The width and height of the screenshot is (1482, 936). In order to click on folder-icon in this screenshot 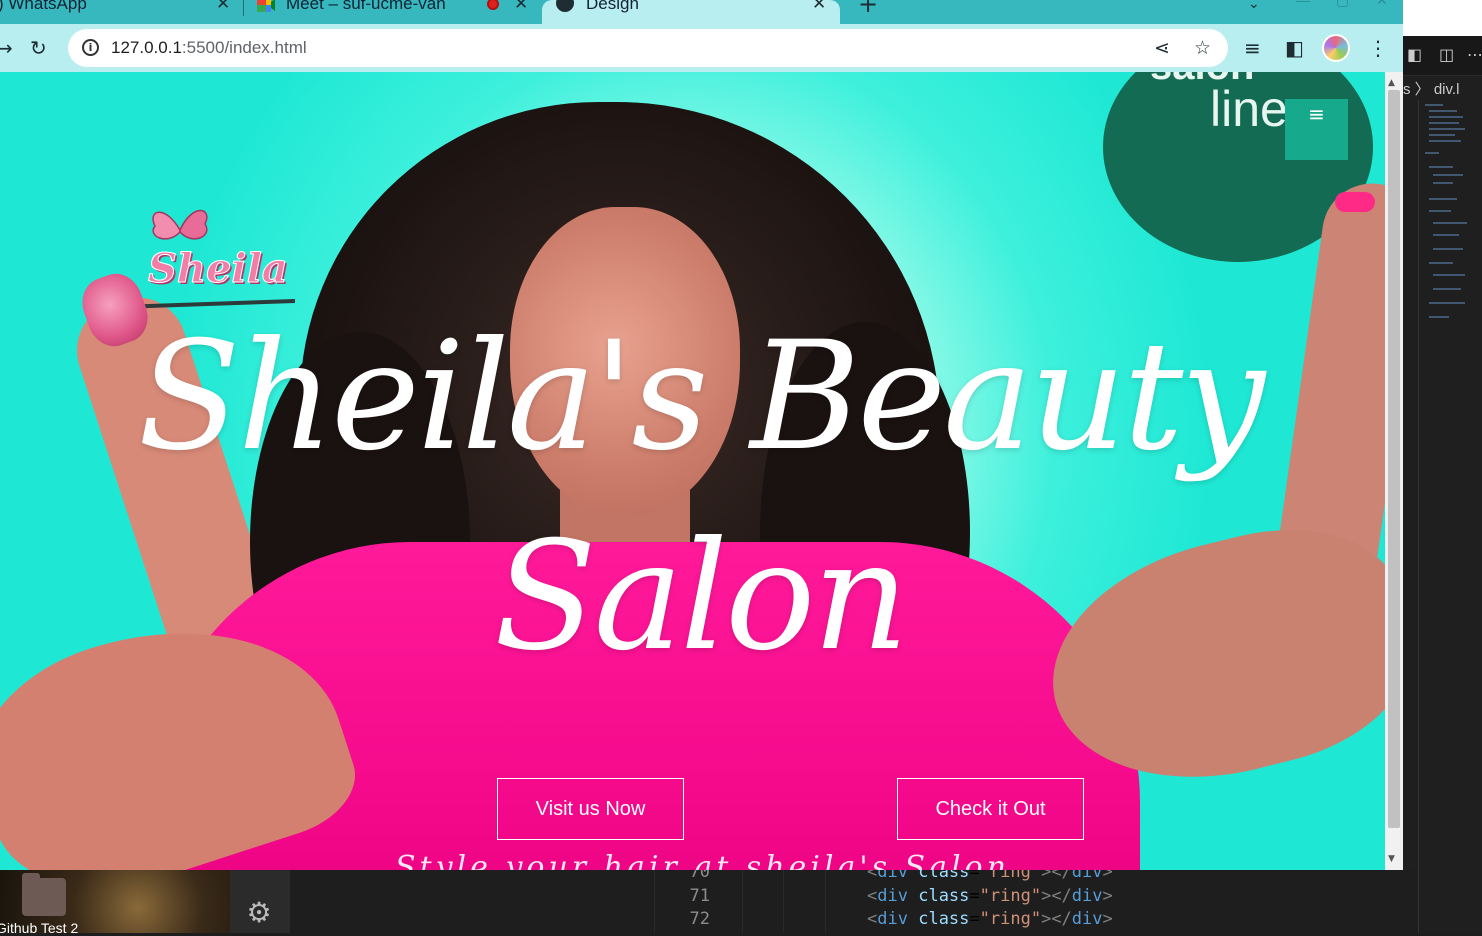, I will do `click(44, 894)`.